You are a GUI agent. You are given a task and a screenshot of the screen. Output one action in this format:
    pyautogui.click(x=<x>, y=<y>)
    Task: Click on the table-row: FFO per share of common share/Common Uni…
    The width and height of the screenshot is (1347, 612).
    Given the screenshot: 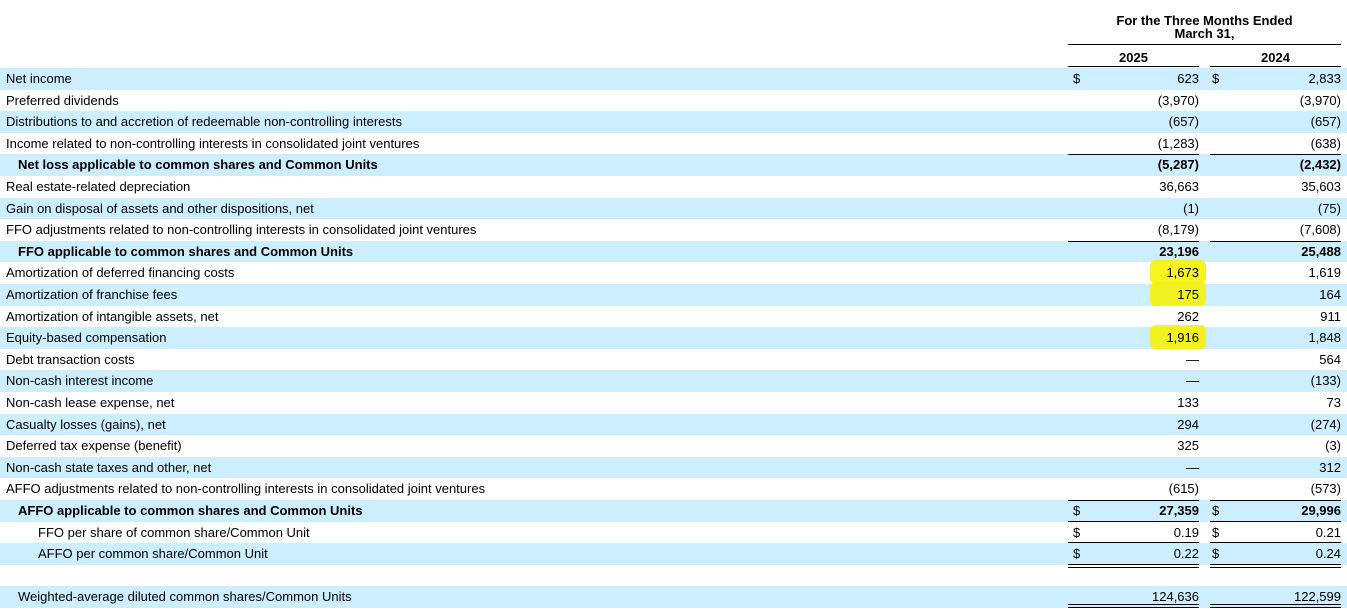 What is the action you would take?
    pyautogui.click(x=673, y=533)
    